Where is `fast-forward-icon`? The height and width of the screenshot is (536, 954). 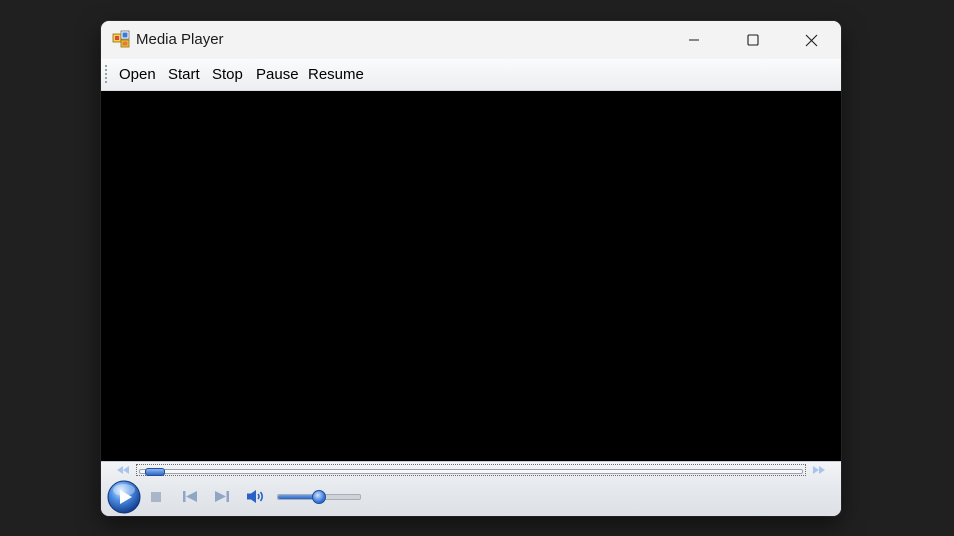
fast-forward-icon is located at coordinates (819, 470).